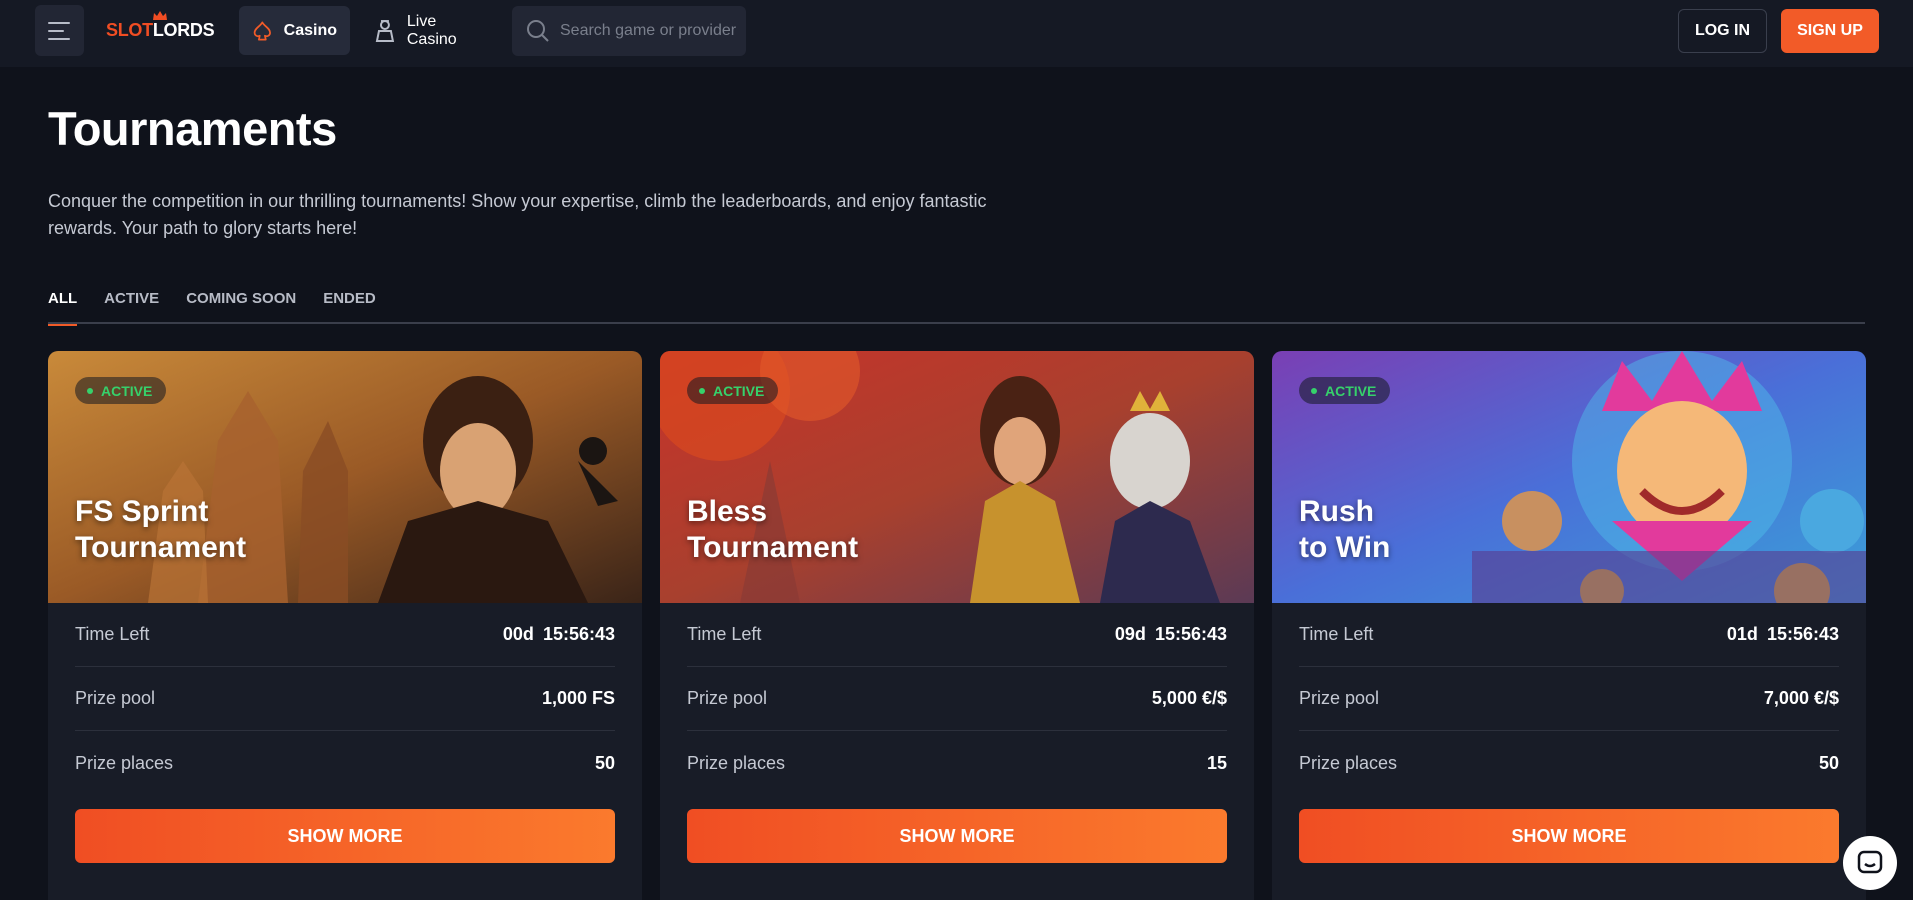 The width and height of the screenshot is (1913, 900). I want to click on chat-icon, so click(1870, 862).